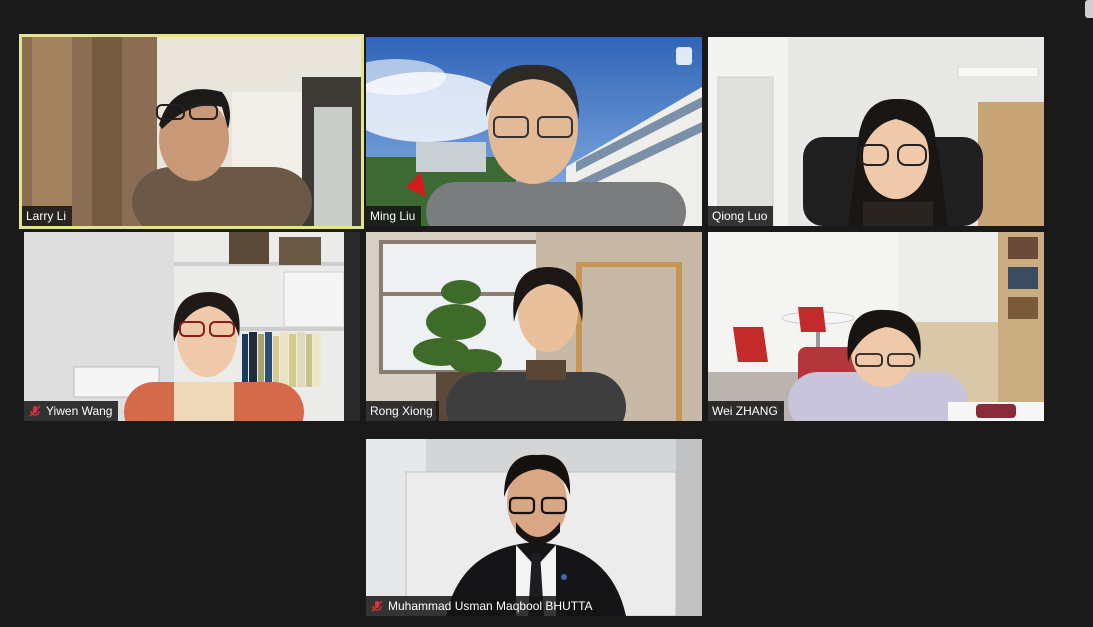 The width and height of the screenshot is (1093, 627). I want to click on video-tile-muhammad-bhutta: Muhammad Usman Maqbool BHUTTA, so click(534, 521).